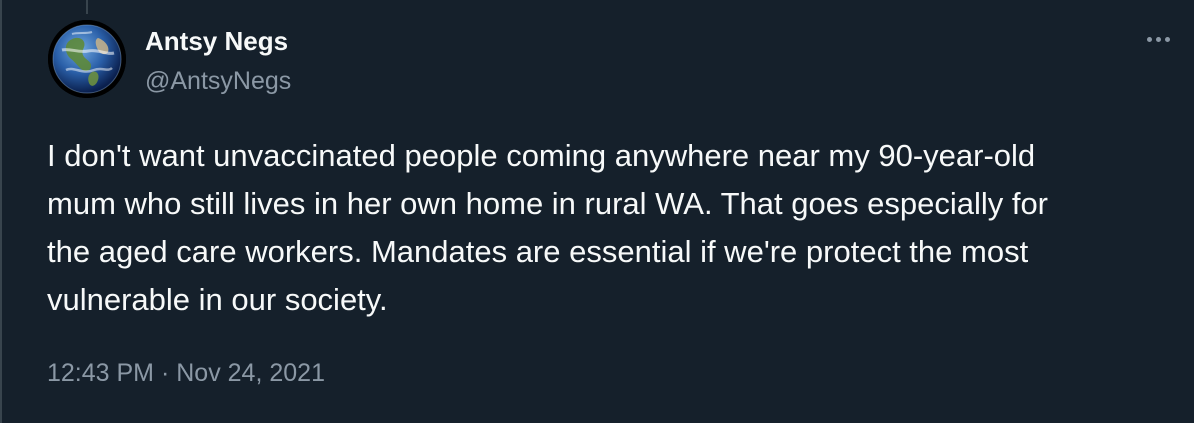  I want to click on more-options-icon, so click(1158, 39).